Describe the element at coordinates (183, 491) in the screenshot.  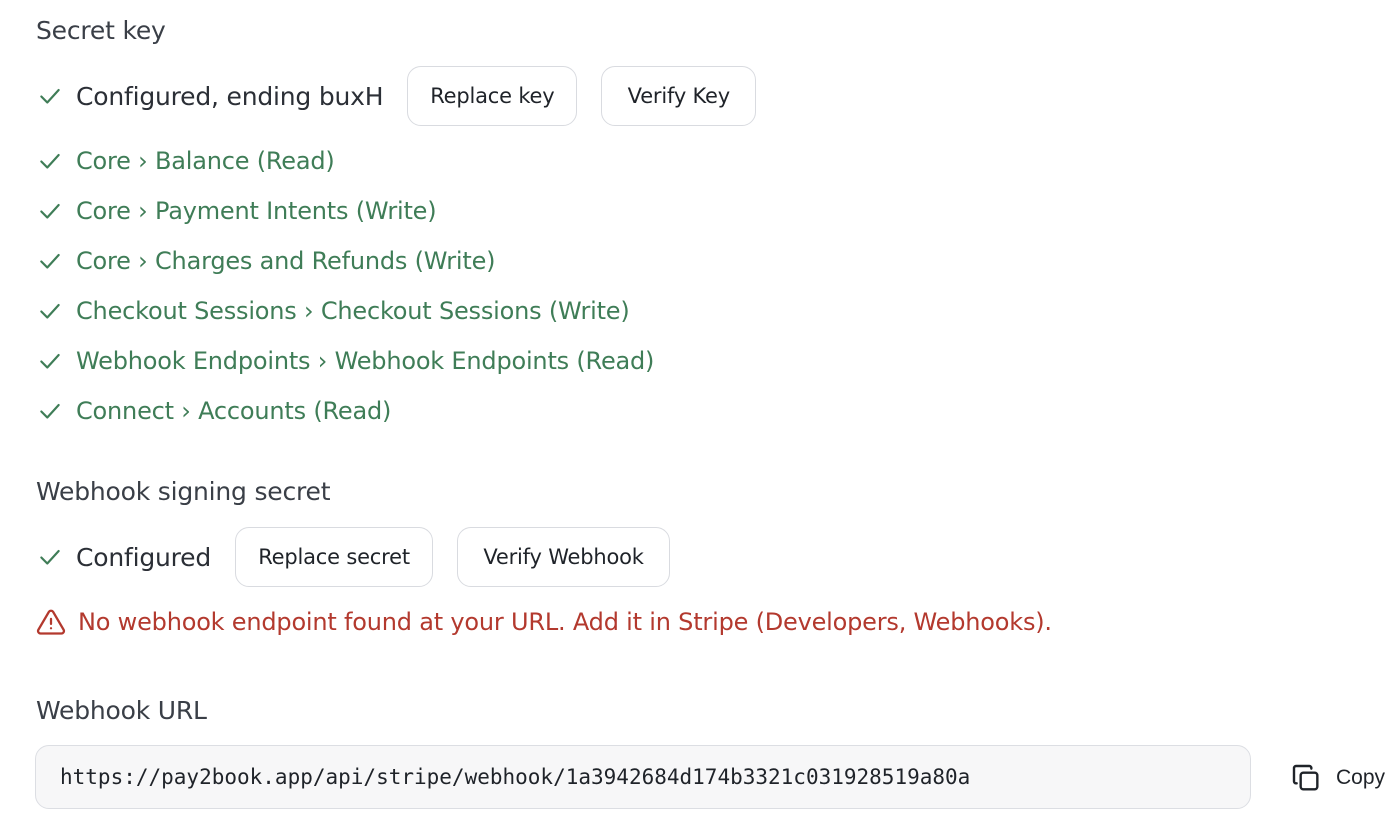
I see `webhook-secret-heading: Webhook signing secret` at that location.